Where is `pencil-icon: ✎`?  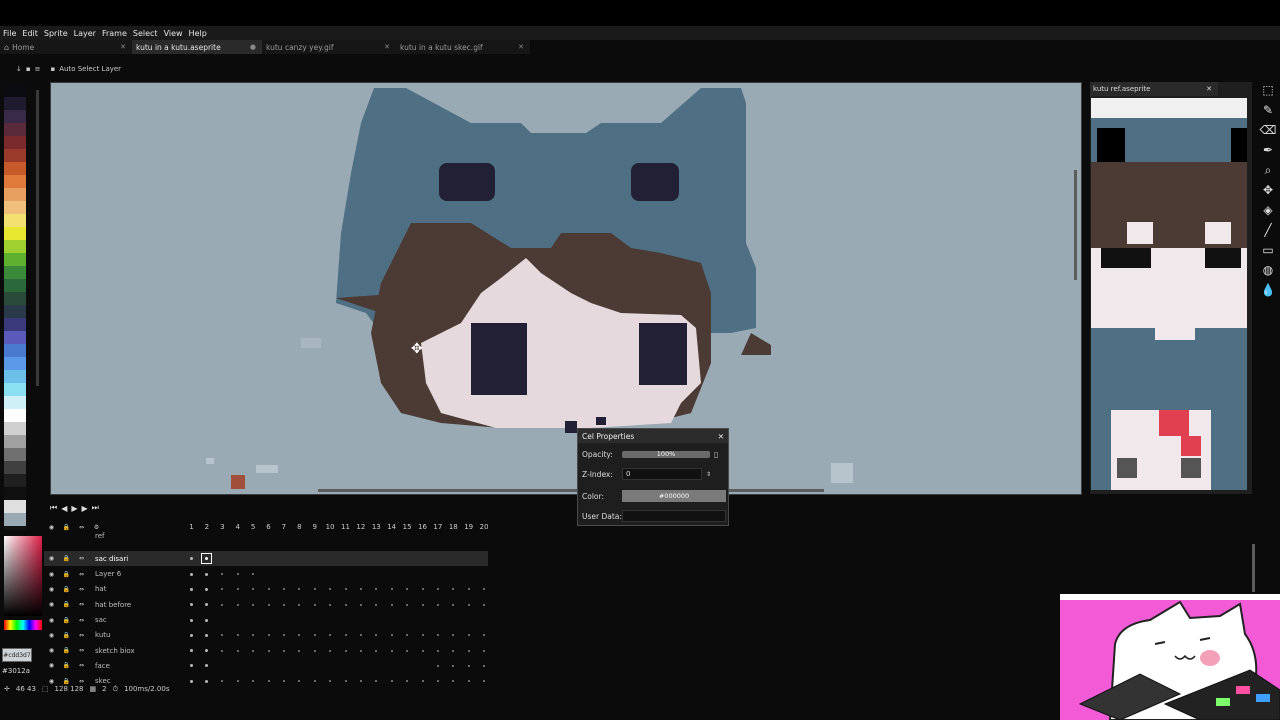 pencil-icon: ✎ is located at coordinates (1268, 110).